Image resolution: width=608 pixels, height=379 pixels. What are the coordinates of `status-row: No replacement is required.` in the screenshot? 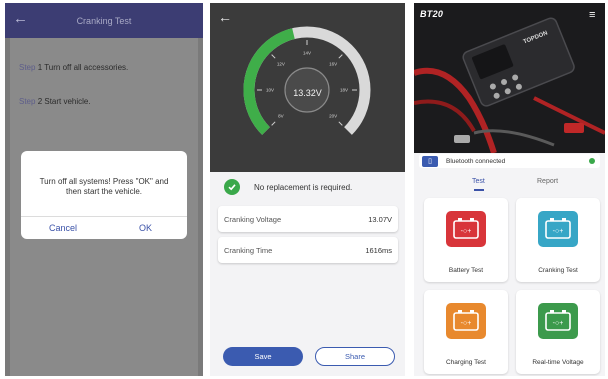 It's located at (288, 187).